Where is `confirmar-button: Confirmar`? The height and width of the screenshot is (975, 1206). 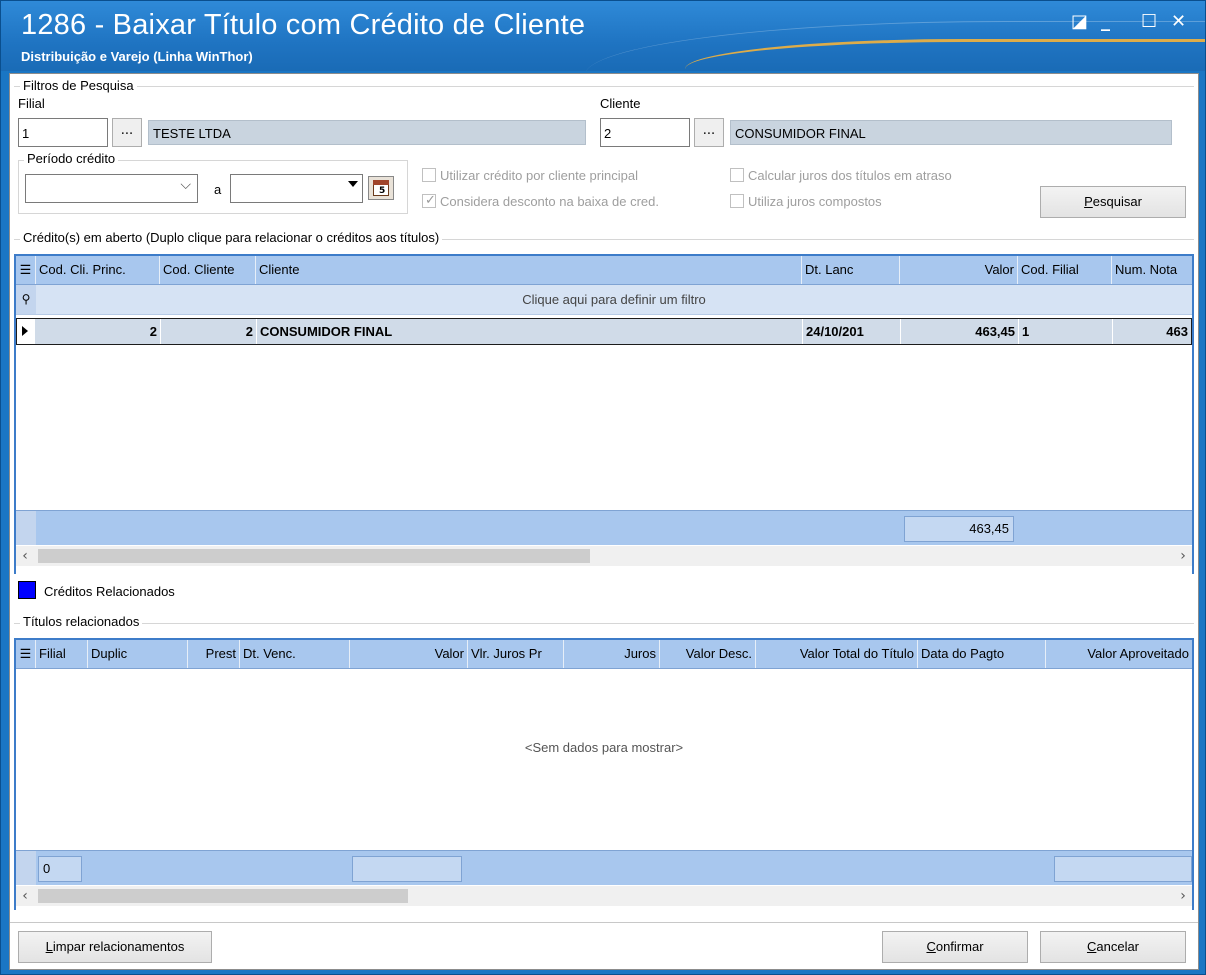 confirmar-button: Confirmar is located at coordinates (955, 947).